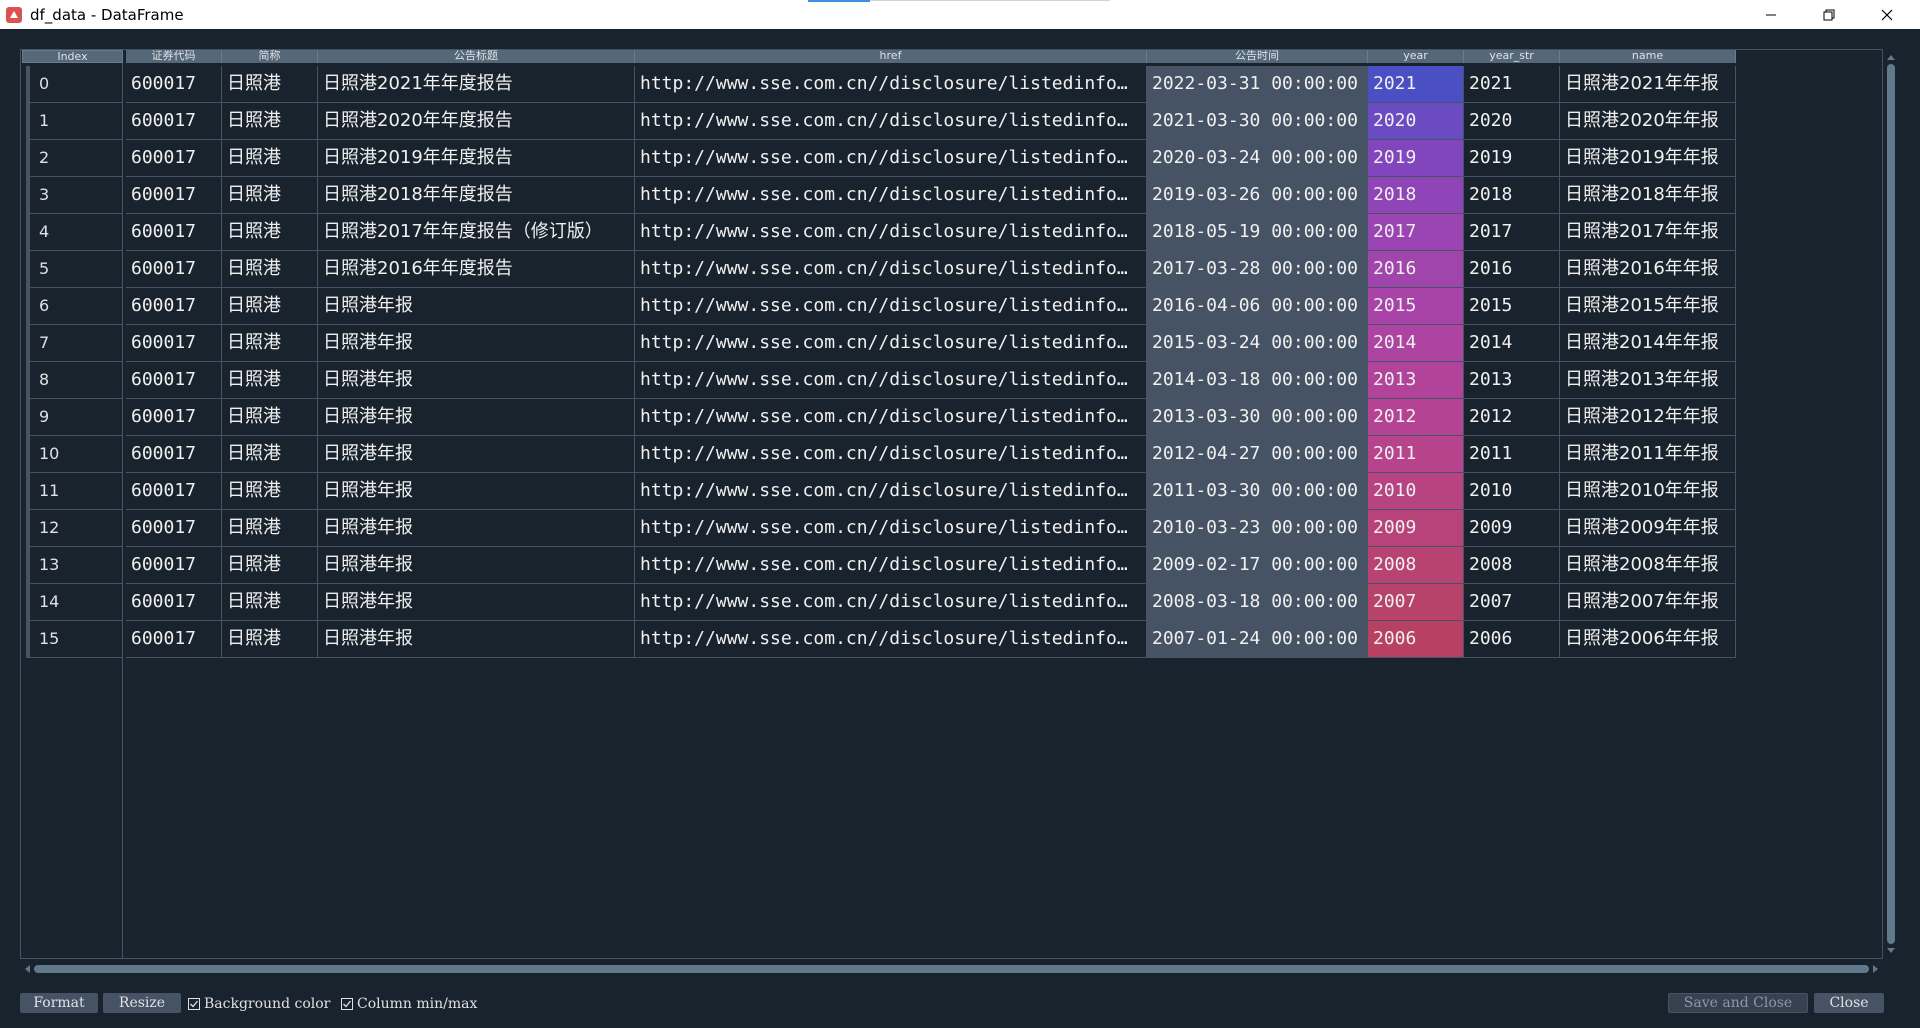 Image resolution: width=1920 pixels, height=1028 pixels. I want to click on cell-year-str: 2018, so click(1512, 195).